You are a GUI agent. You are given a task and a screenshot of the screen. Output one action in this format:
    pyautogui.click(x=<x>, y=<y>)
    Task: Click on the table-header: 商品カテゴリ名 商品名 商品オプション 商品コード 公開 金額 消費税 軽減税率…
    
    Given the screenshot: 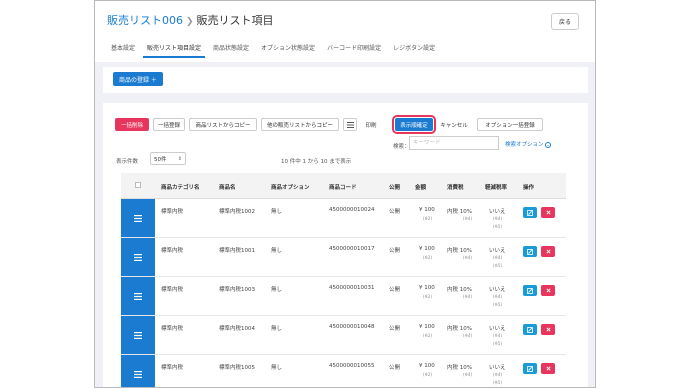 What is the action you would take?
    pyautogui.click(x=343, y=186)
    